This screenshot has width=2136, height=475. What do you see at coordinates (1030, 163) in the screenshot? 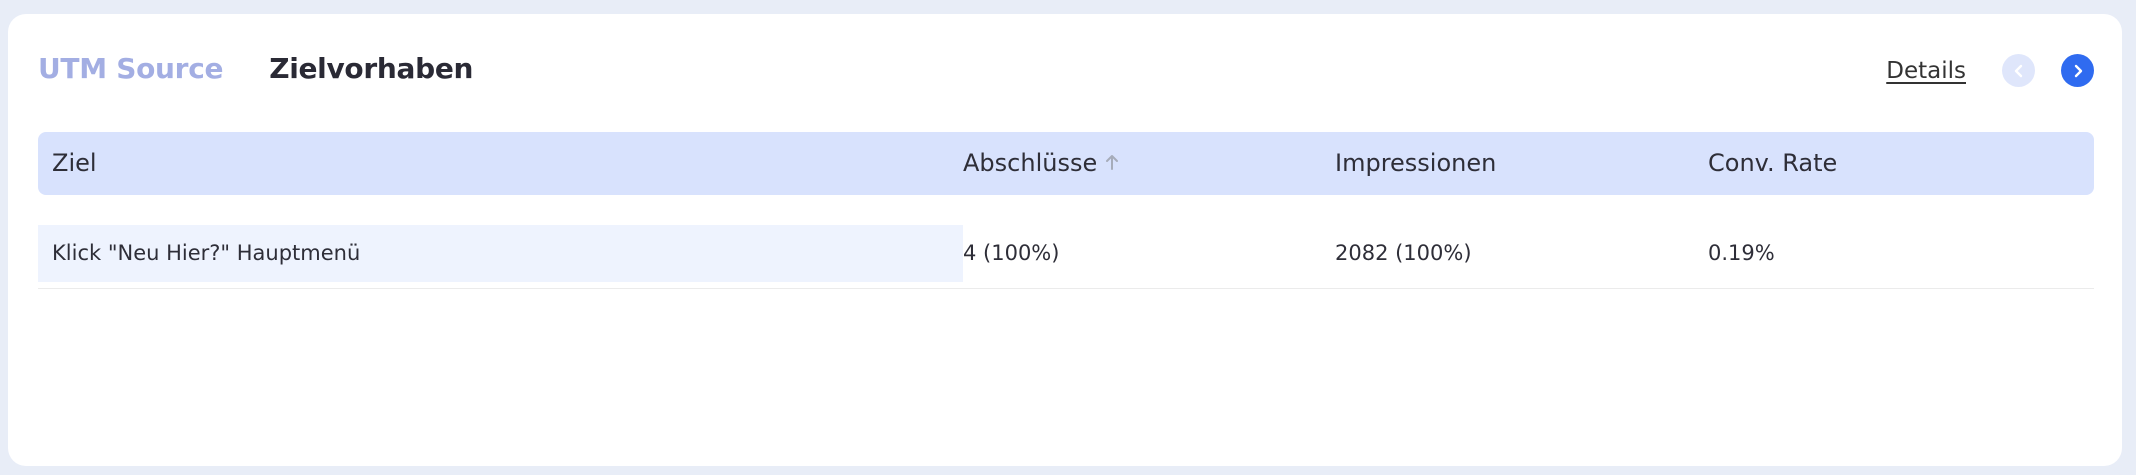
I see `column-header-abschluesse-label: Abschlüsse` at bounding box center [1030, 163].